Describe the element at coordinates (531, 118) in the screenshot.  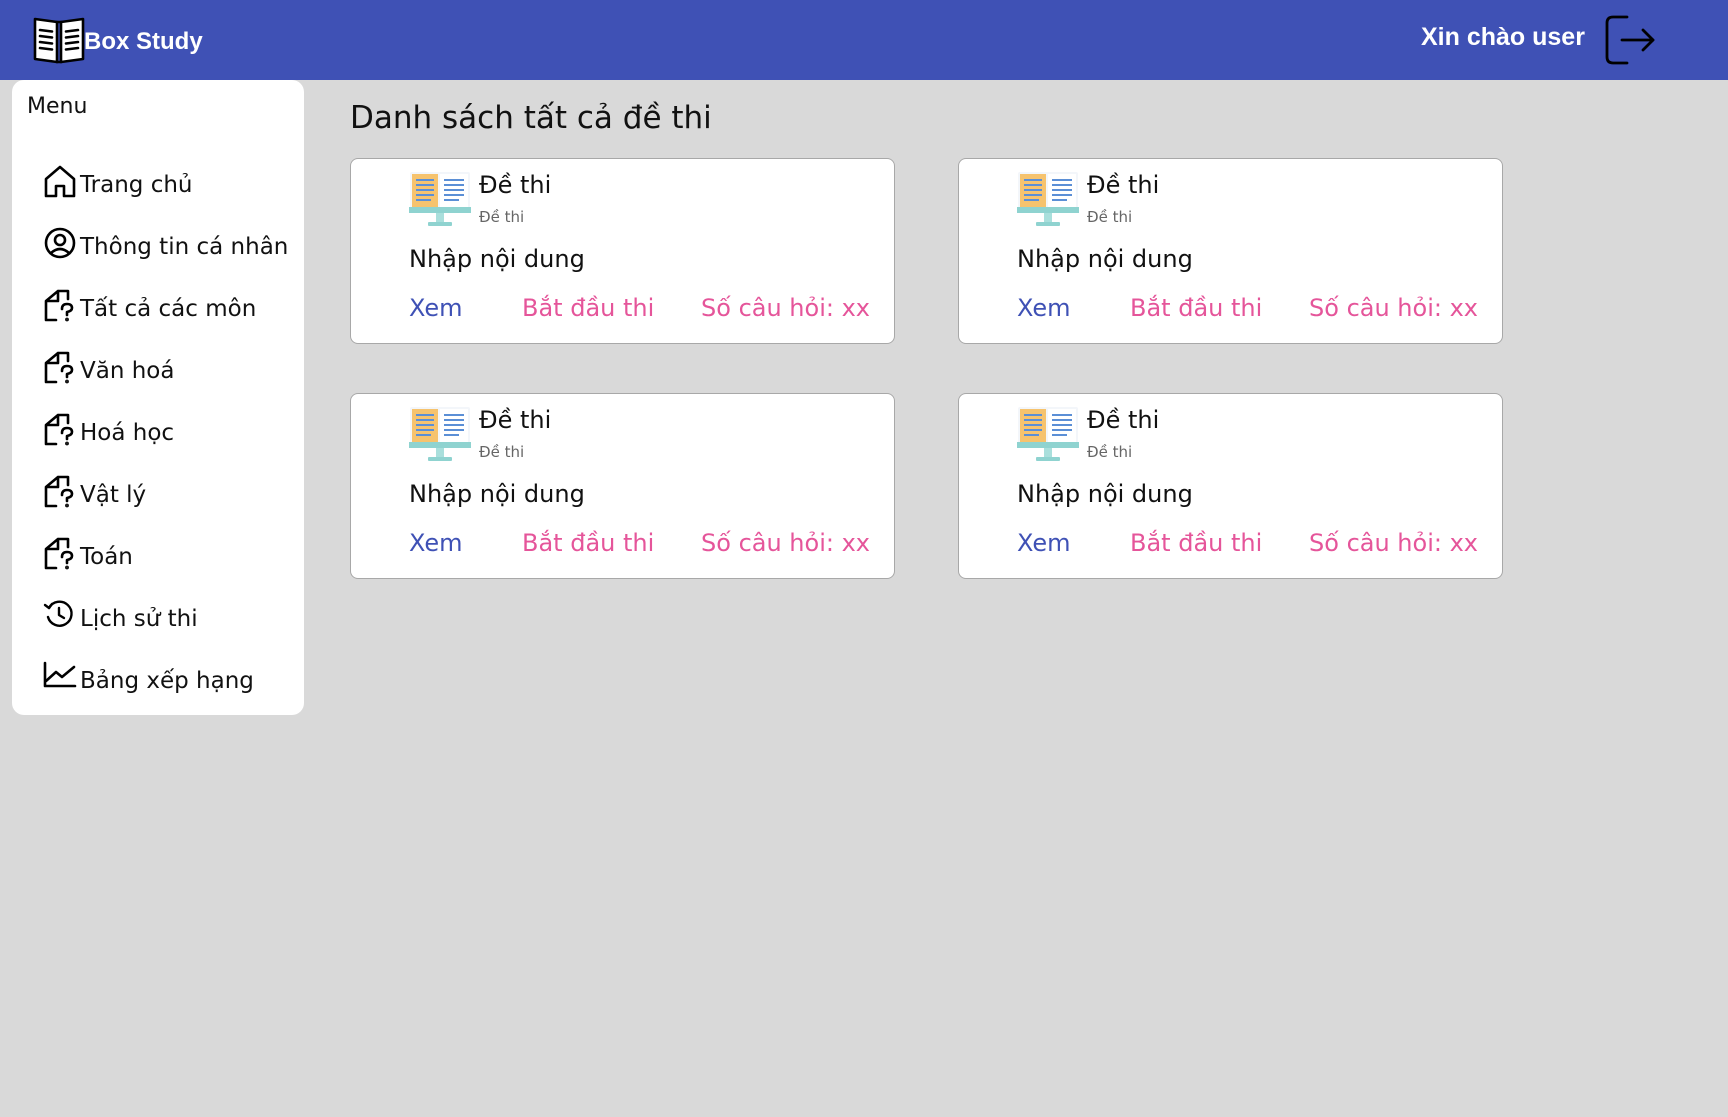
I see `page-title: Danh sách tất cả đề thi` at that location.